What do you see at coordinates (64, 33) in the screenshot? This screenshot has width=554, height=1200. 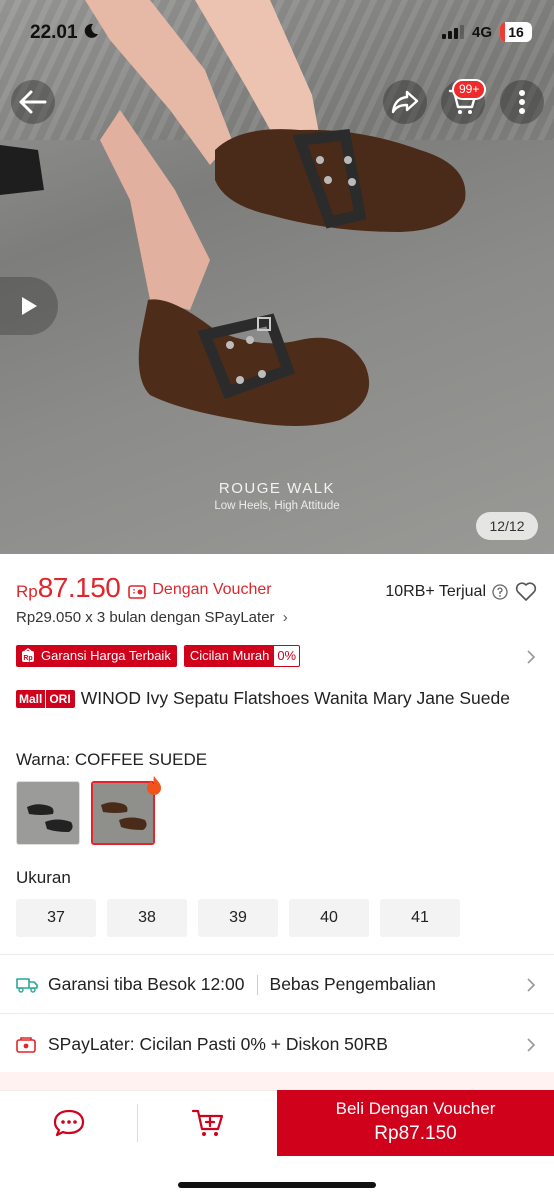 I see `status-time: 22.01` at bounding box center [64, 33].